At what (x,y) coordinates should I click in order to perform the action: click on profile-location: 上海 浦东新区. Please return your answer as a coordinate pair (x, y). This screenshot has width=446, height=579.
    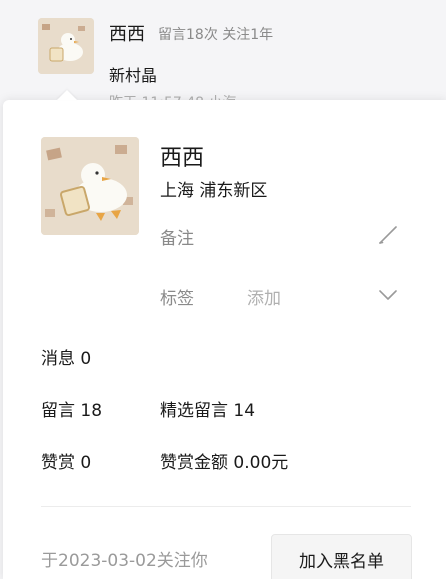
    Looking at the image, I should click on (214, 191).